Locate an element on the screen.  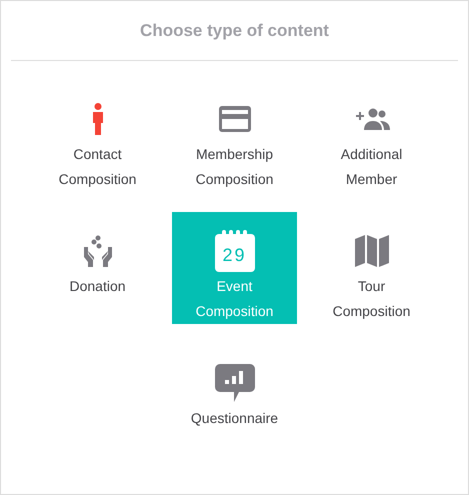
dialog-title: Choose type of content is located at coordinates (234, 31).